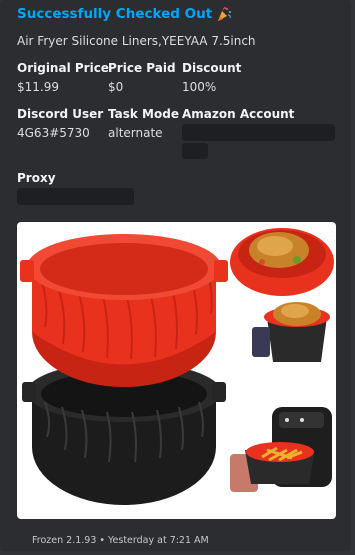  What do you see at coordinates (238, 114) in the screenshot?
I see `field-amazon-account-name: Amazon Account` at bounding box center [238, 114].